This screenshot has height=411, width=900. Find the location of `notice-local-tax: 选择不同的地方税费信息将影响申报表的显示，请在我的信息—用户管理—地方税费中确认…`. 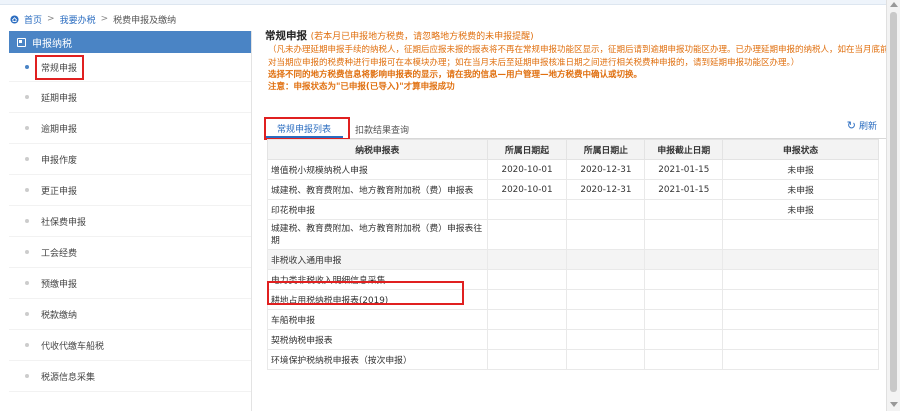

notice-local-tax: 选择不同的地方税费信息将影响申报表的显示，请在我的信息—用户管理—地方税费中确认… is located at coordinates (455, 75).